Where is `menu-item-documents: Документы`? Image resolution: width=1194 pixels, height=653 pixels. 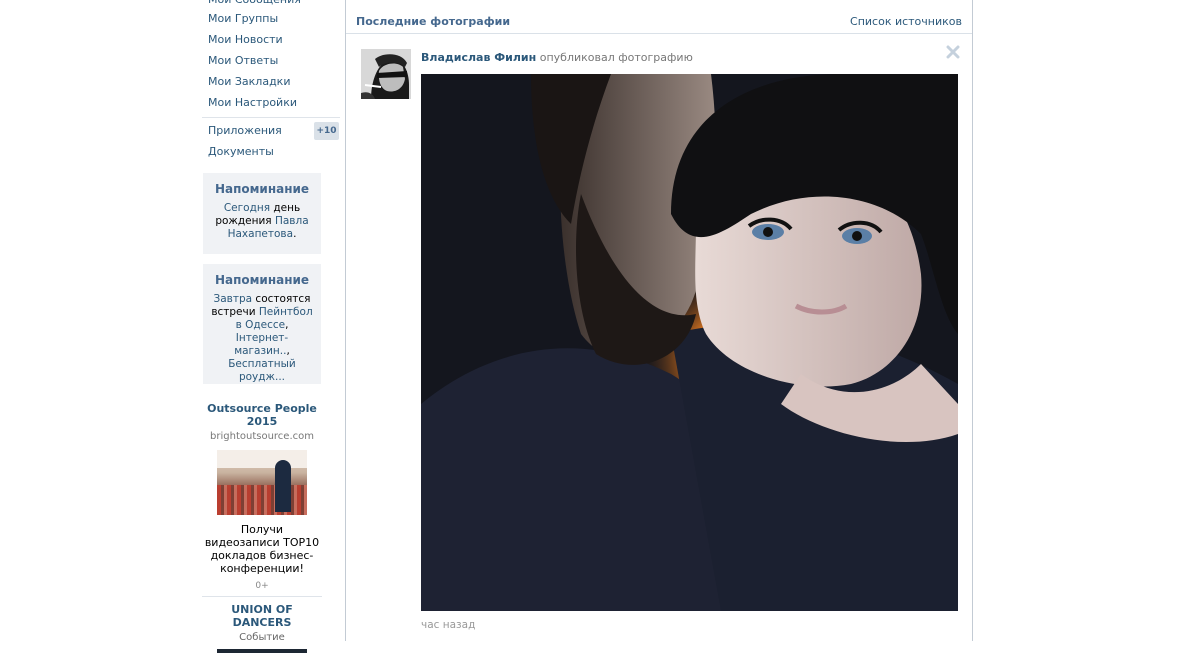
menu-item-documents: Документы is located at coordinates (241, 152).